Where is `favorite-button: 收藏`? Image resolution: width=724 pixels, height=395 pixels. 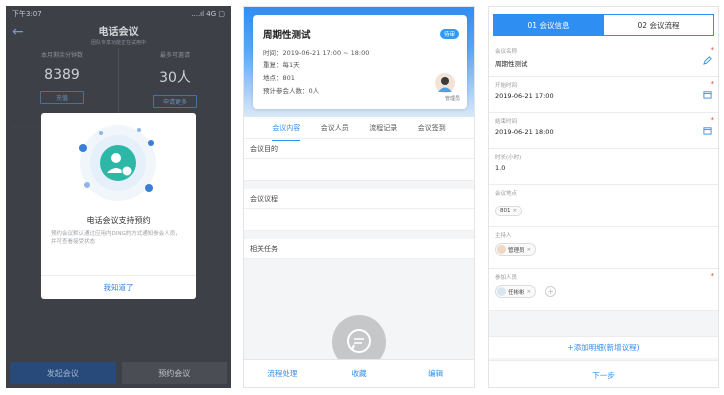 favorite-button: 收藏 is located at coordinates (359, 373).